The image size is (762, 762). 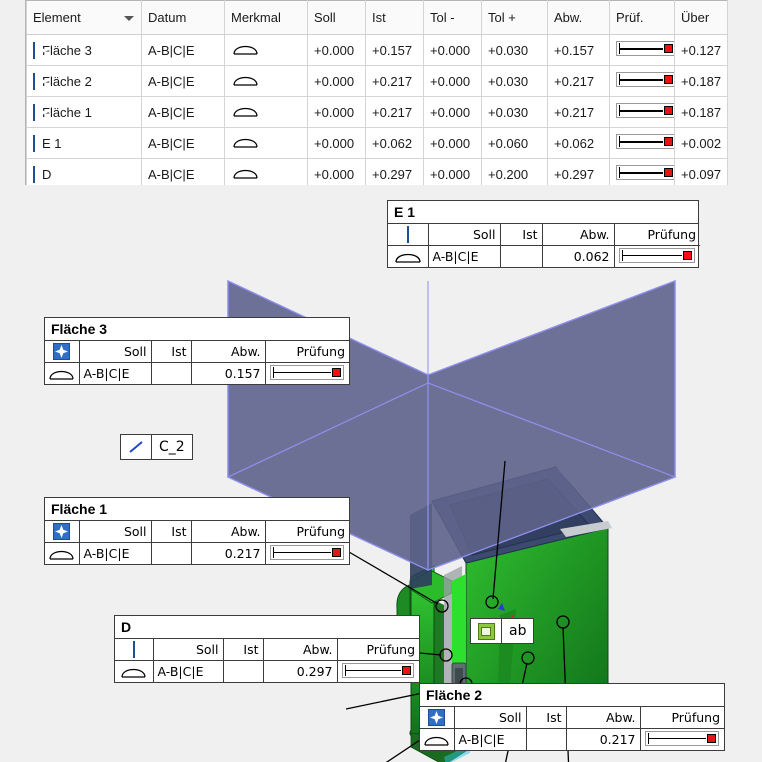 I want to click on callout-flaeche1-abw-header: Abw., so click(x=228, y=532).